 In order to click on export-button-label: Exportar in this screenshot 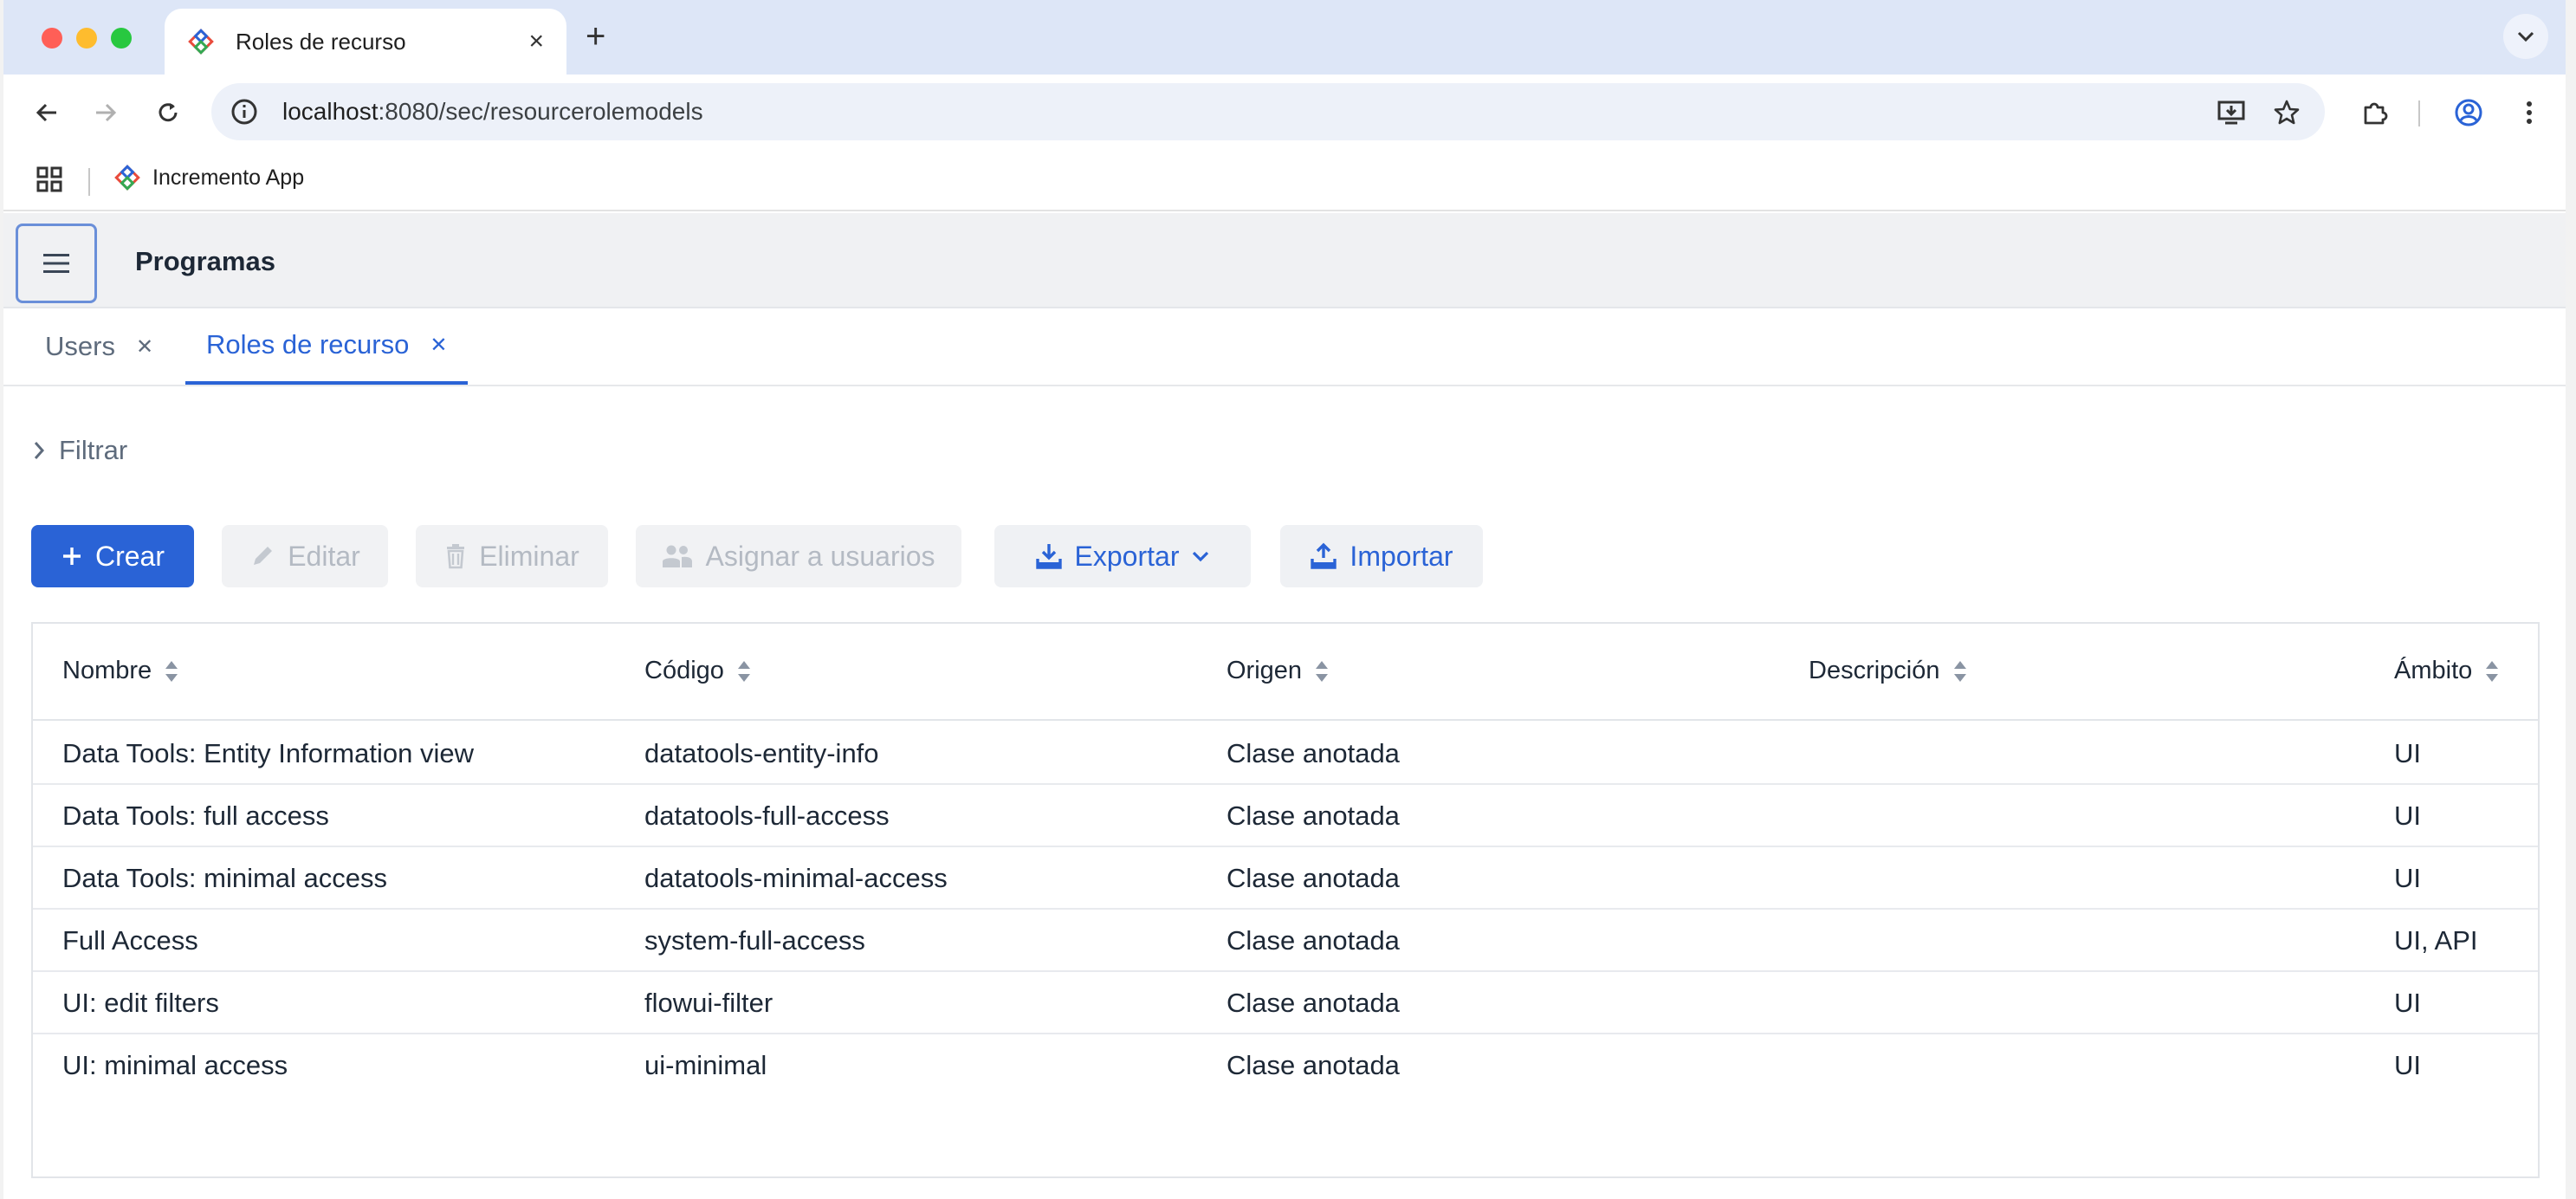, I will do `click(1127, 556)`.